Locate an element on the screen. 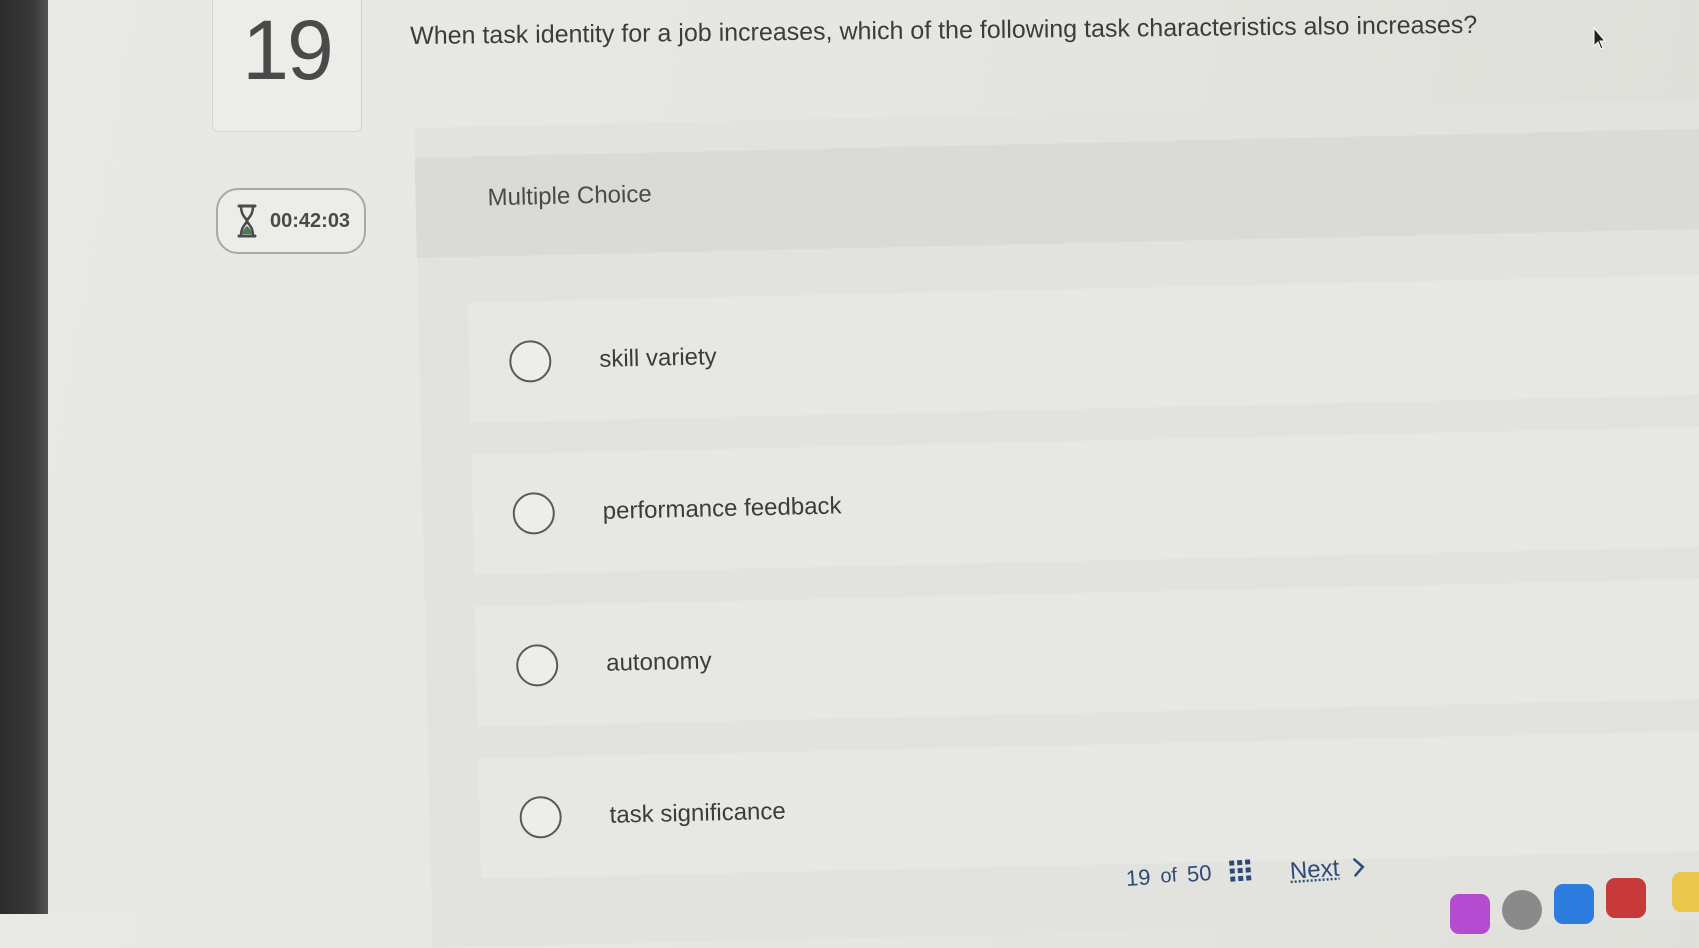 The height and width of the screenshot is (948, 1699). question-number-box: 19 is located at coordinates (287, 66).